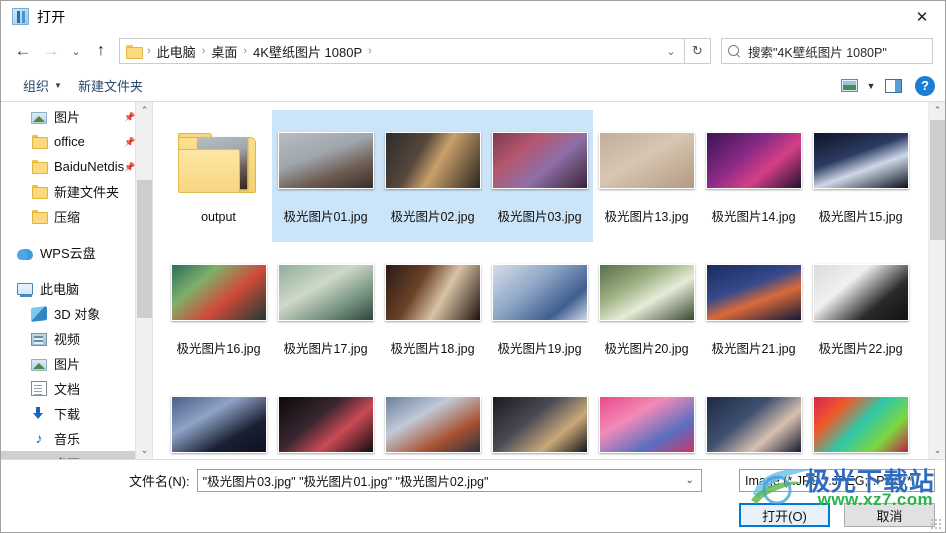 The width and height of the screenshot is (946, 533). I want to click on file-item: 极光图片02.jpg, so click(432, 176).